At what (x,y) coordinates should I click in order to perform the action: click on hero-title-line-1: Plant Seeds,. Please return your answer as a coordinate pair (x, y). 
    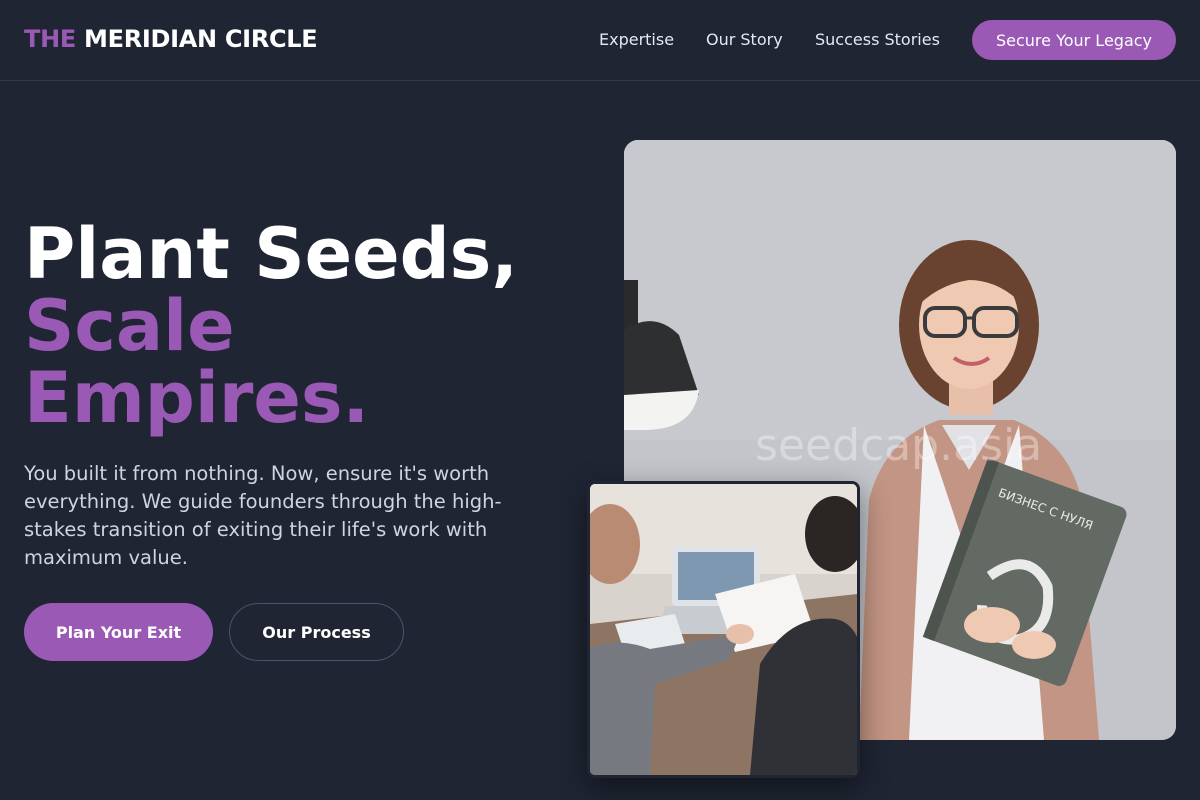
    Looking at the image, I should click on (271, 254).